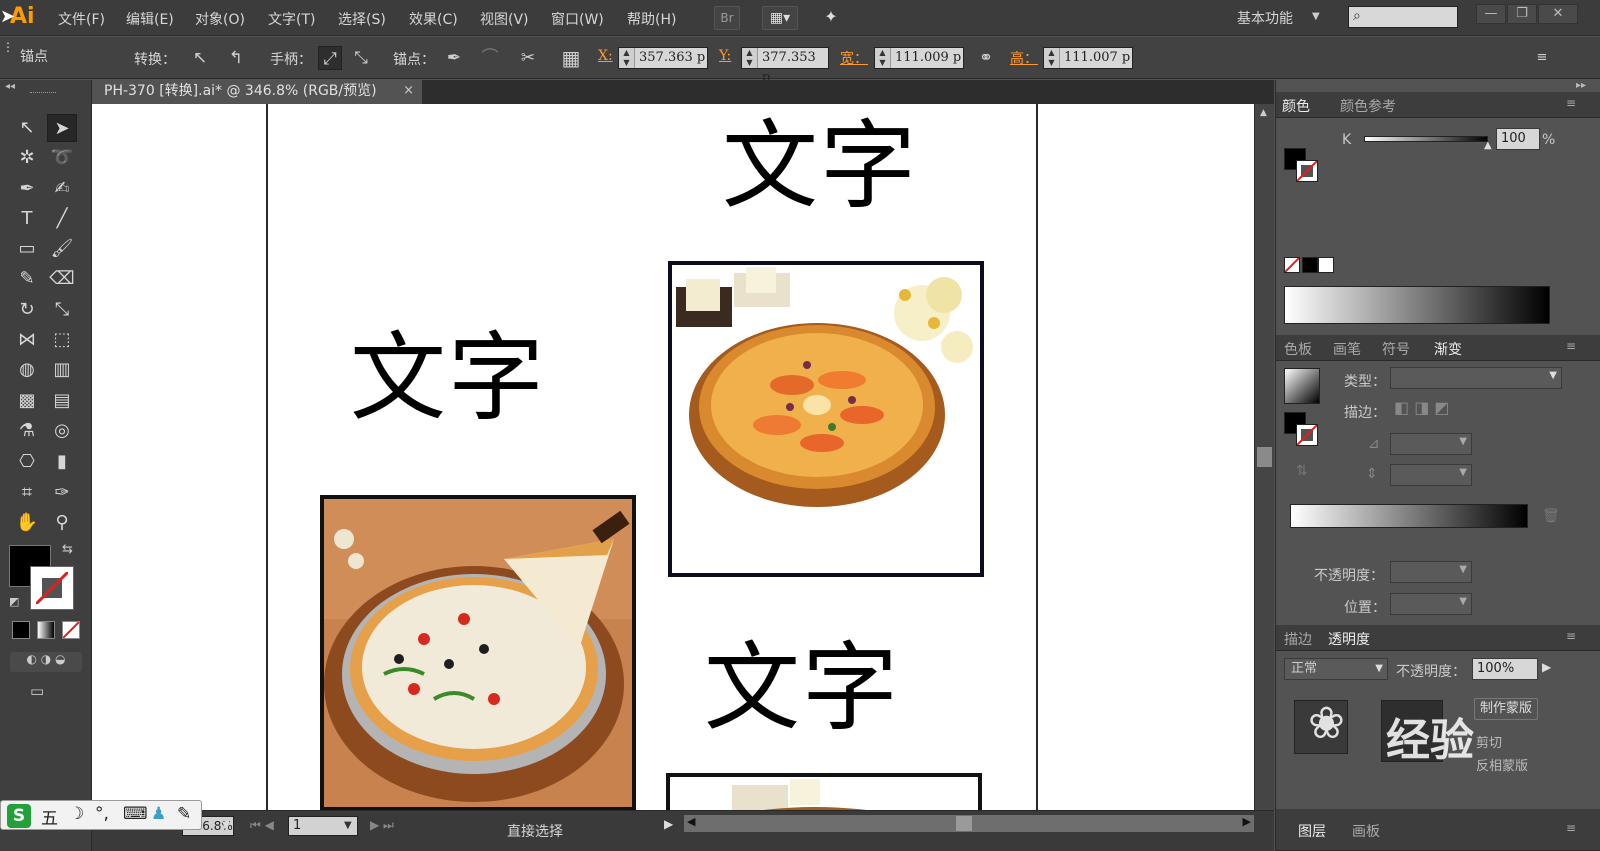  Describe the element at coordinates (27, 370) in the screenshot. I see `shape-builder-tool-icon: ◍` at that location.